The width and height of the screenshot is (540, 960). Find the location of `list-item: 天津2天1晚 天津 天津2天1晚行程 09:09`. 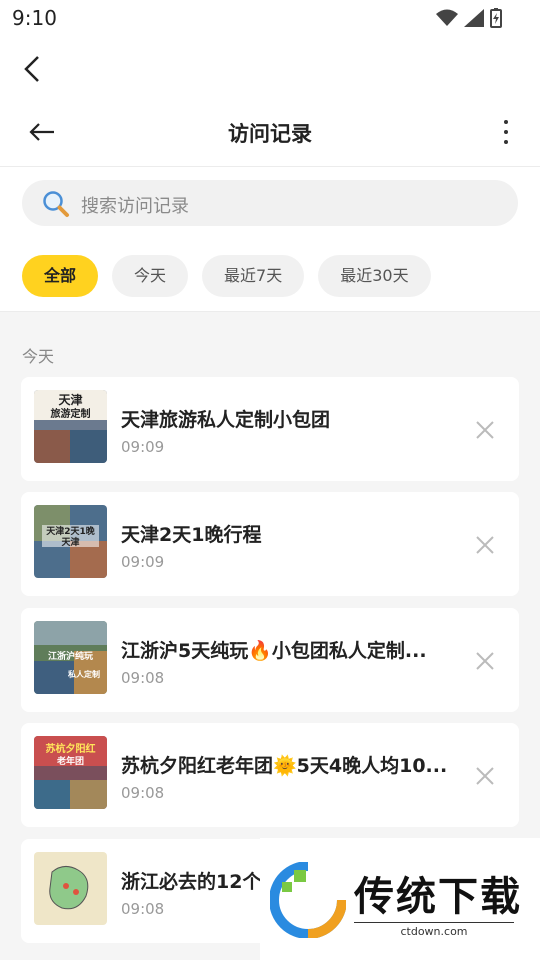

list-item: 天津2天1晚 天津 天津2天1晚行程 09:09 is located at coordinates (270, 544).